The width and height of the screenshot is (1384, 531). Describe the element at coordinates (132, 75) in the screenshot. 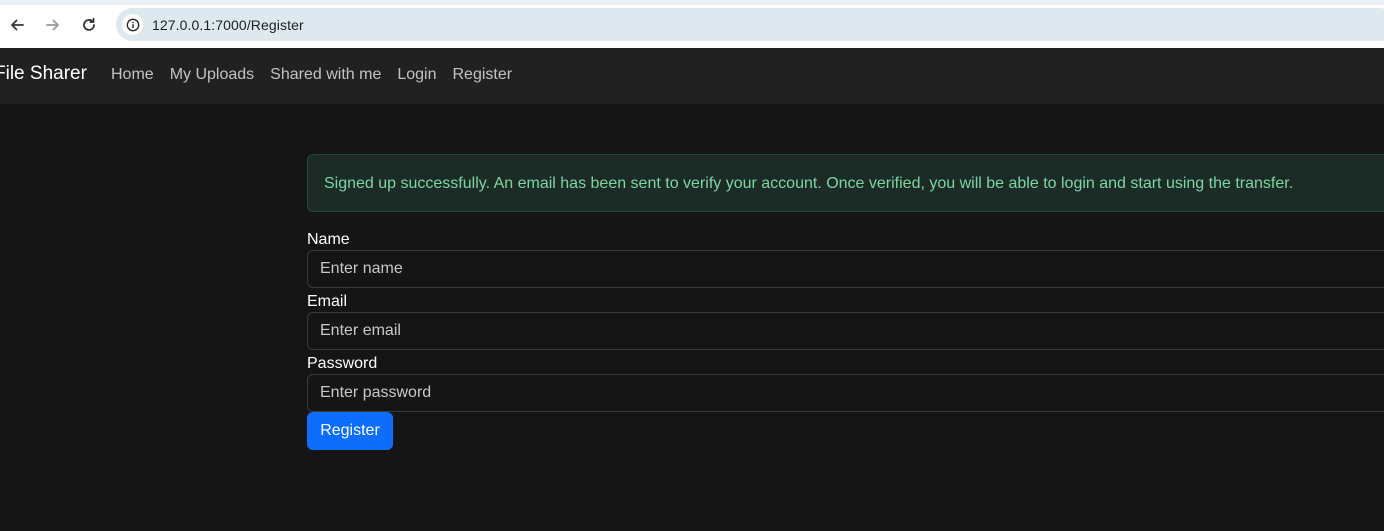

I see `nav-link-home: Home` at that location.